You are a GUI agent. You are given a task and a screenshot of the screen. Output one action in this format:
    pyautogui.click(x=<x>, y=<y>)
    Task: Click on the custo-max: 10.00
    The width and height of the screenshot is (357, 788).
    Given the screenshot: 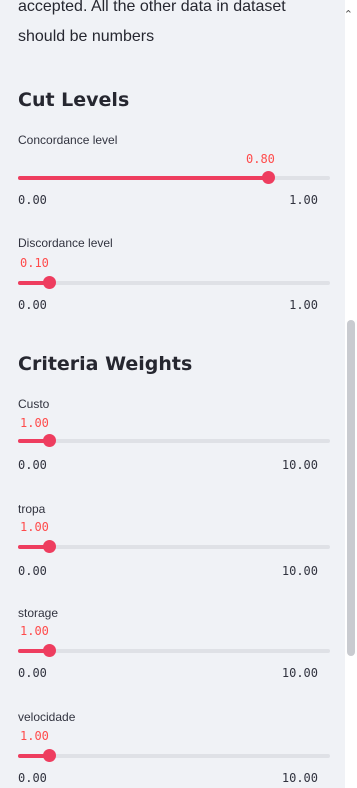 What is the action you would take?
    pyautogui.click(x=299, y=465)
    